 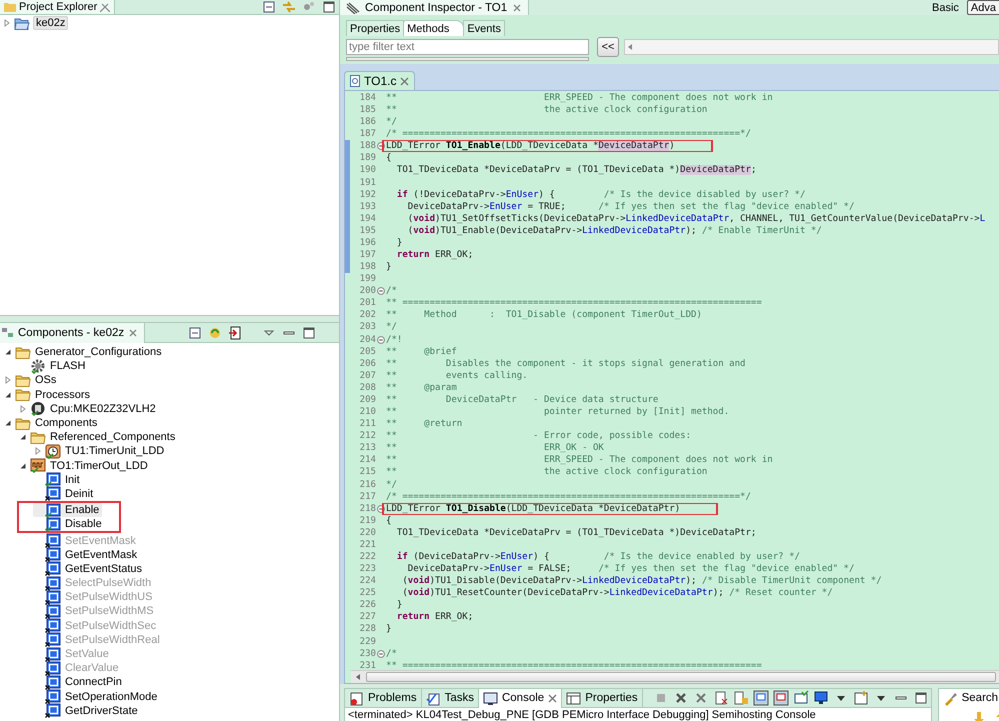 I want to click on code-line: /*!, so click(x=394, y=340).